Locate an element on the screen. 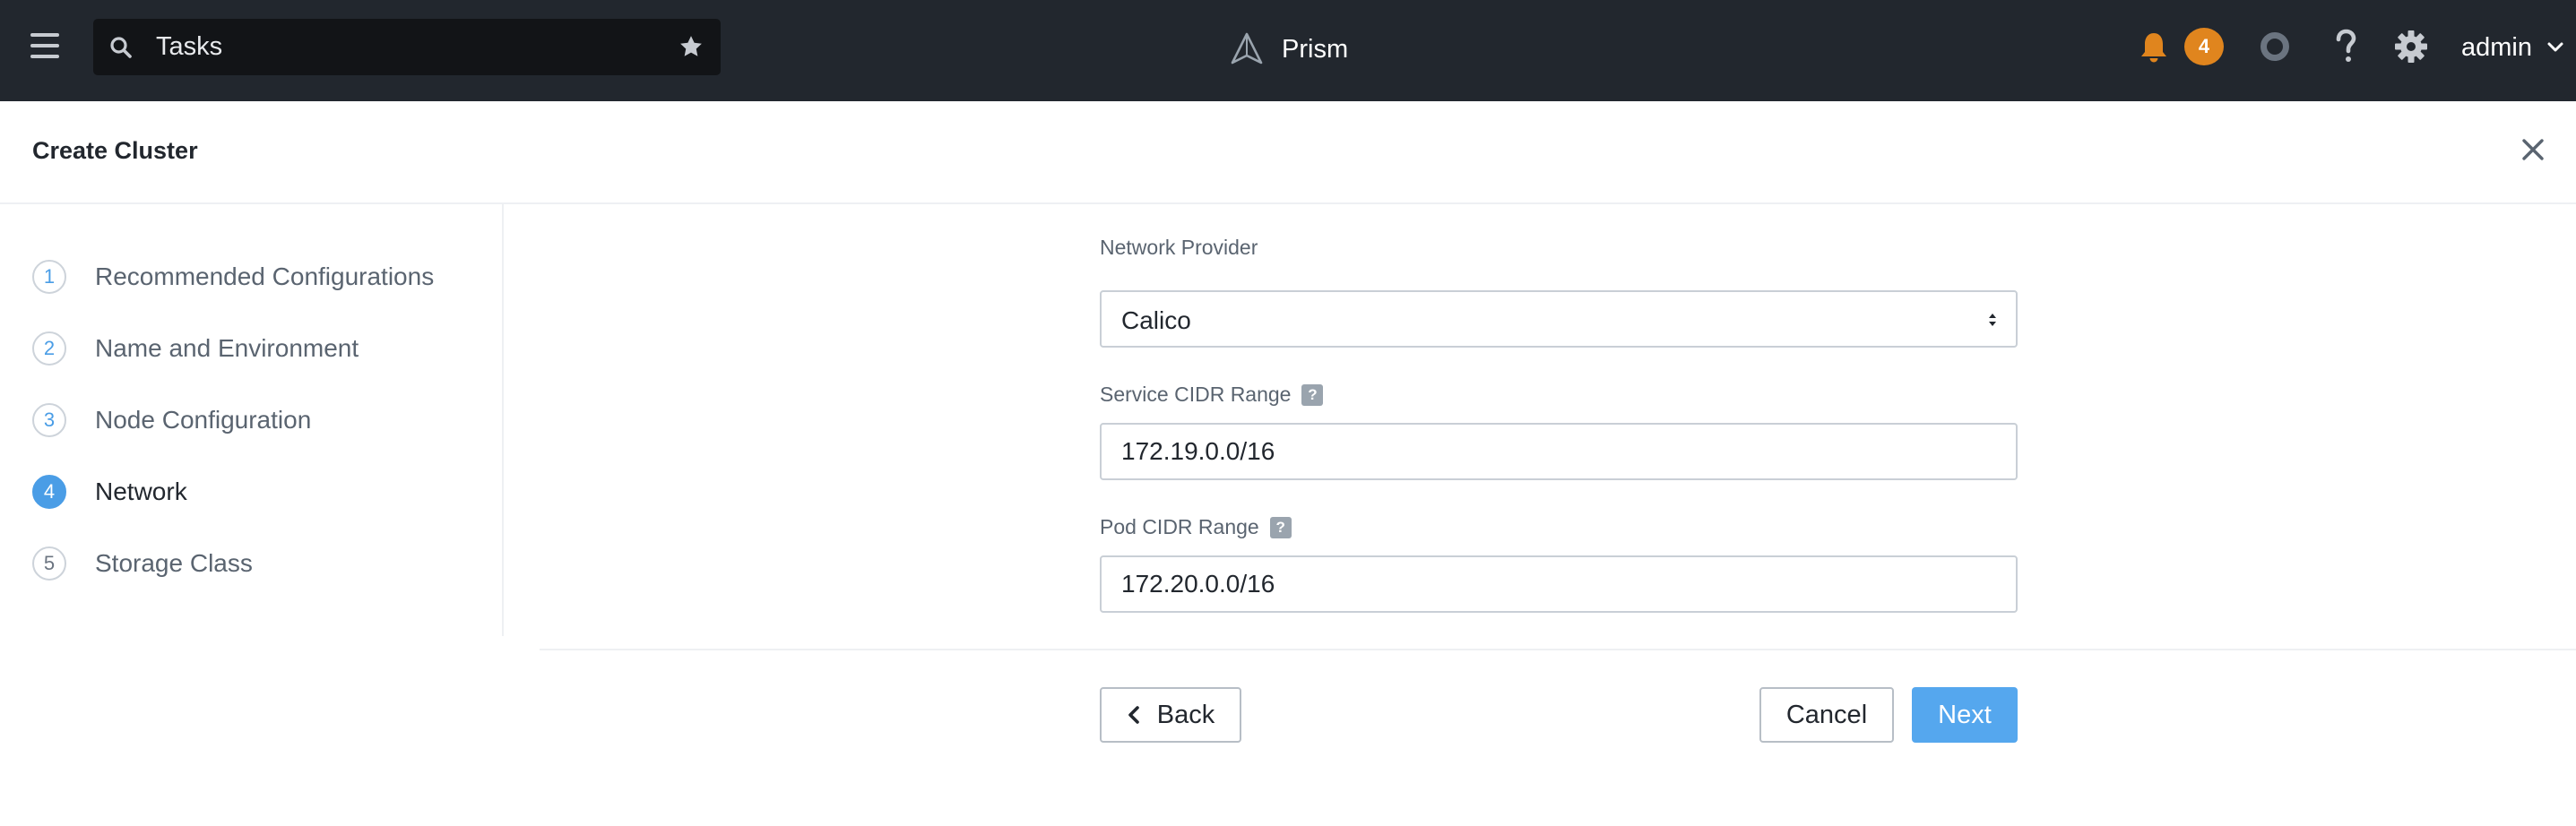  dialog-header: Create Cluster is located at coordinates (1288, 152).